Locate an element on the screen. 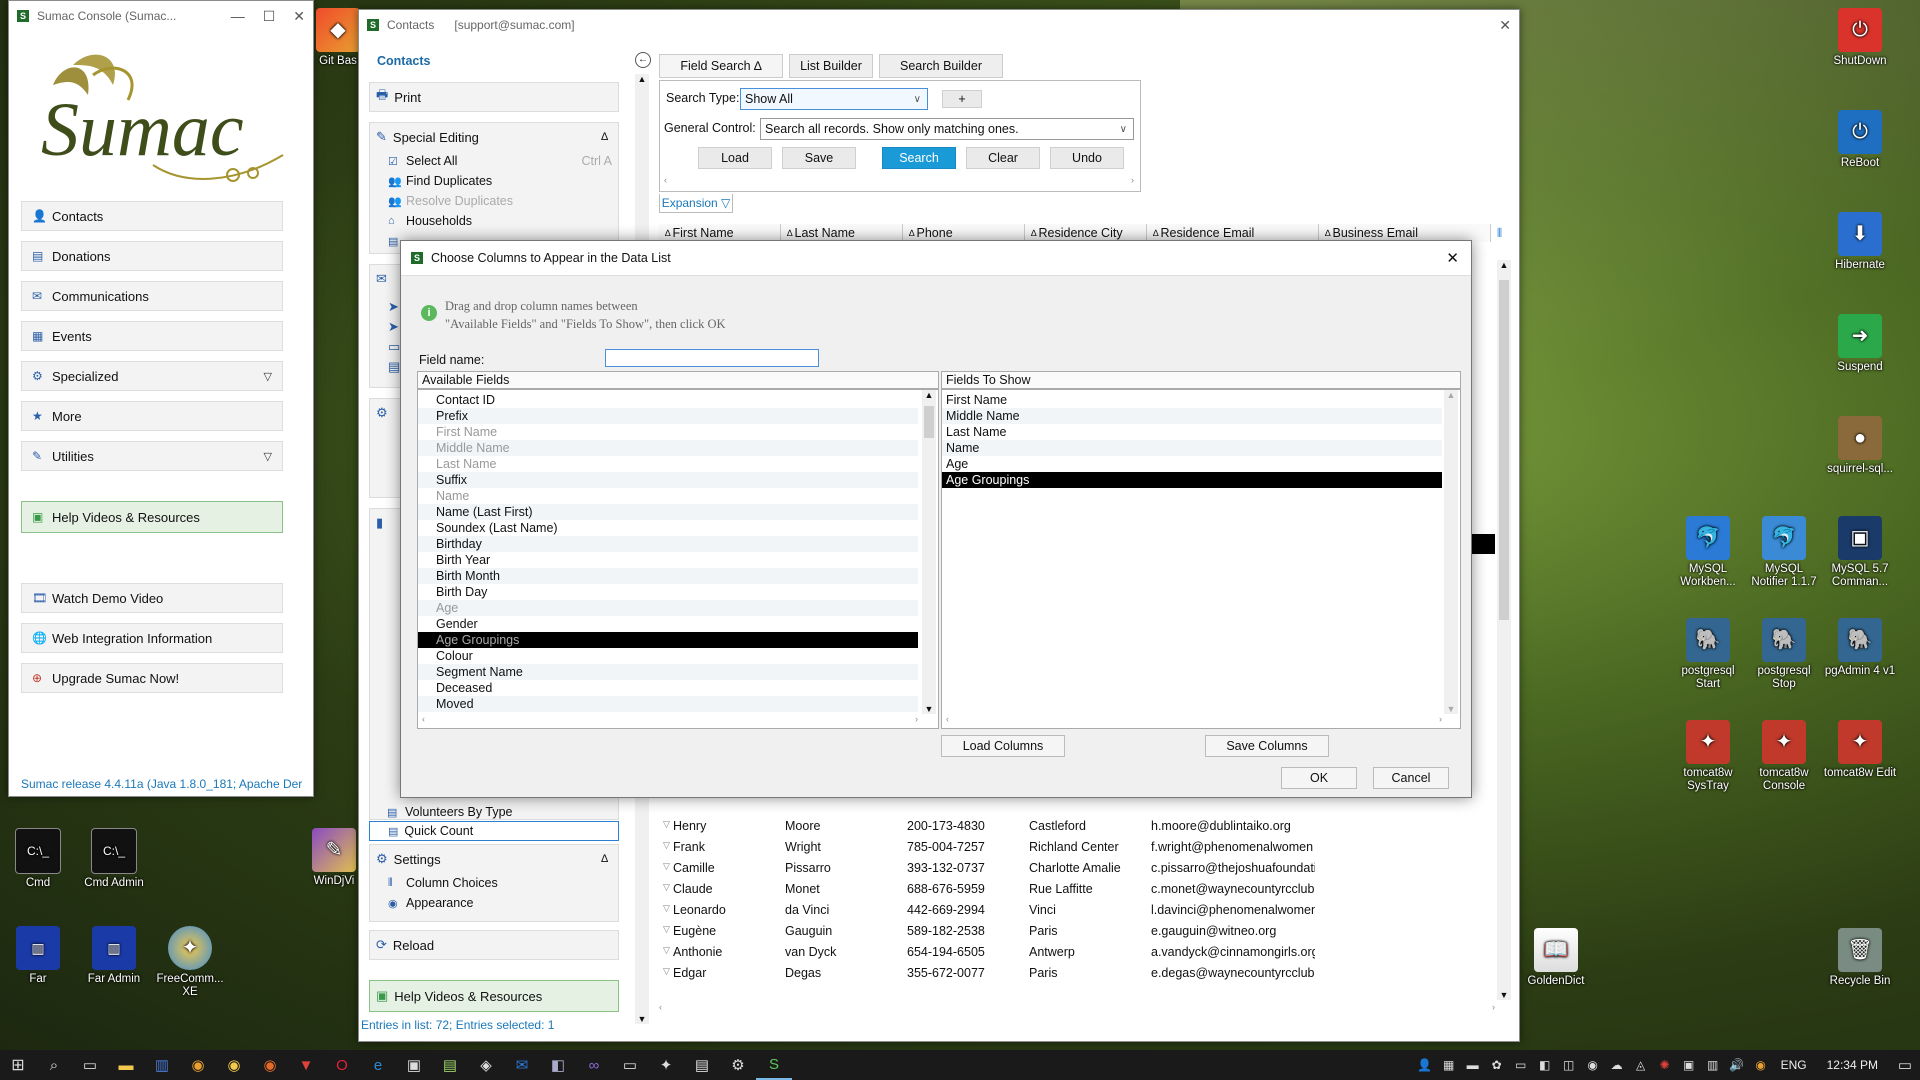 This screenshot has height=1080, width=1920. watch-demo-button: 🎞 Watch Demo Video is located at coordinates (152, 598).